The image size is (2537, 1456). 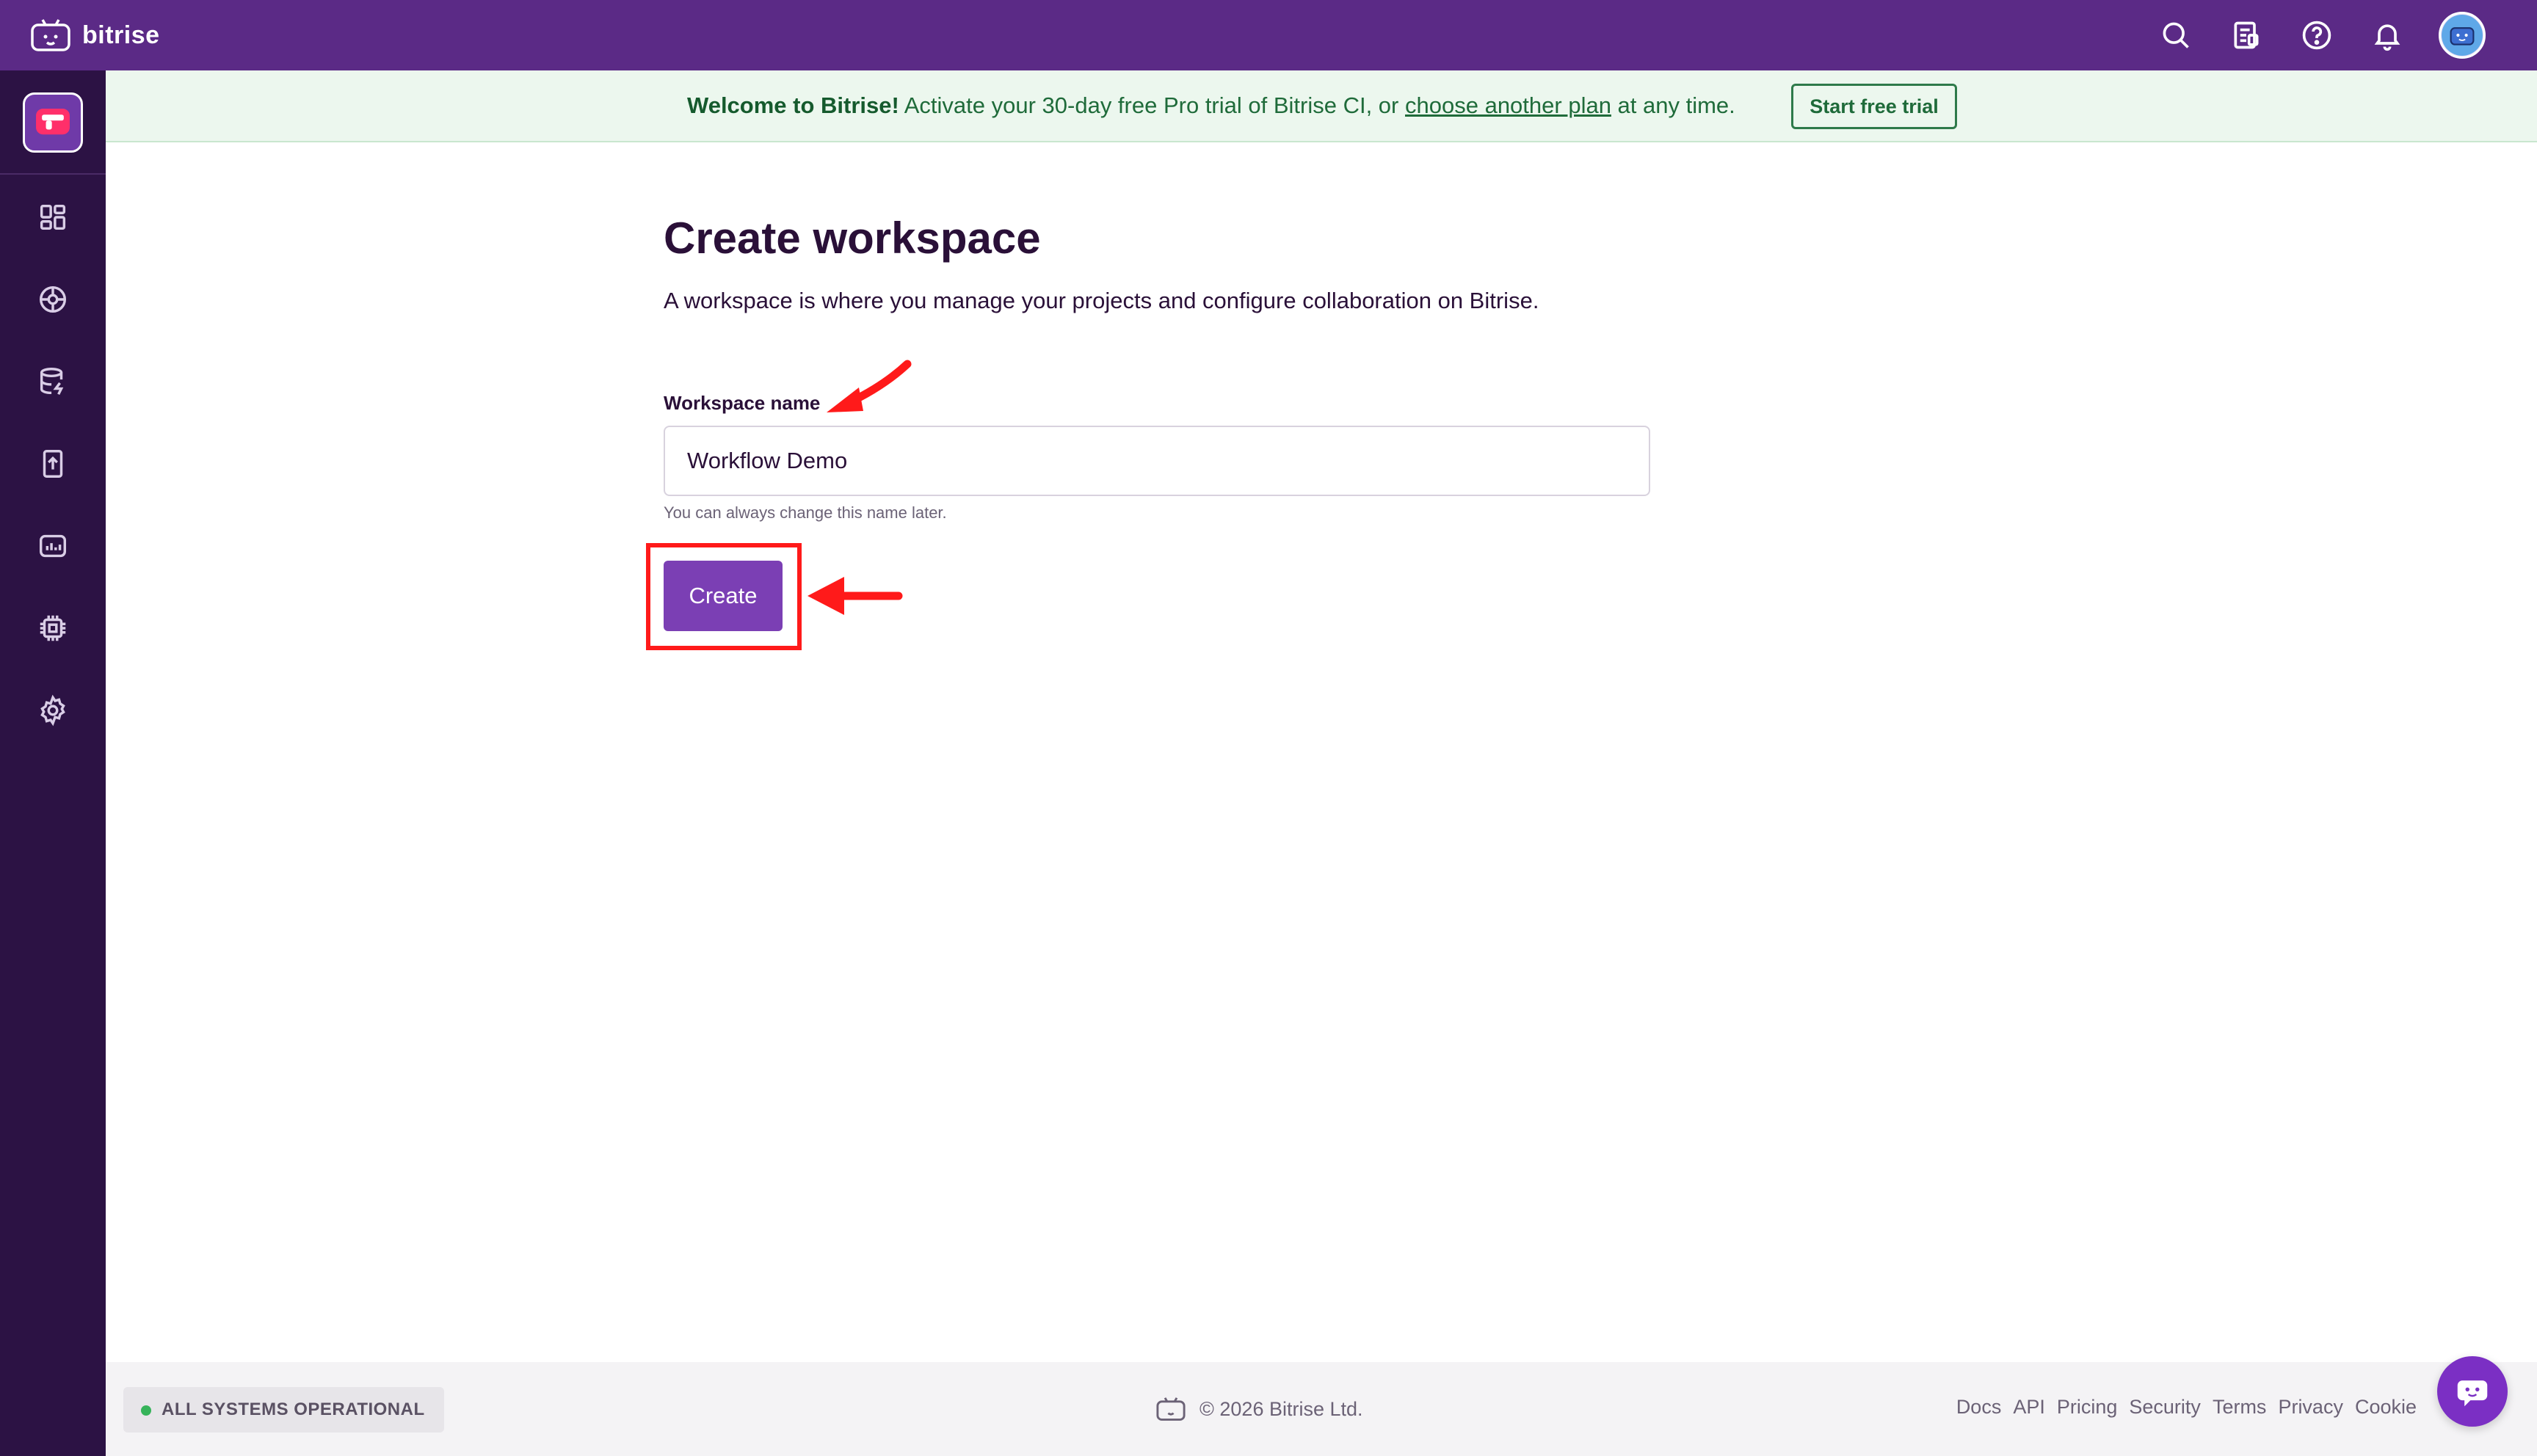 What do you see at coordinates (2087, 1408) in the screenshot?
I see `footer-link-pricing: Pricing` at bounding box center [2087, 1408].